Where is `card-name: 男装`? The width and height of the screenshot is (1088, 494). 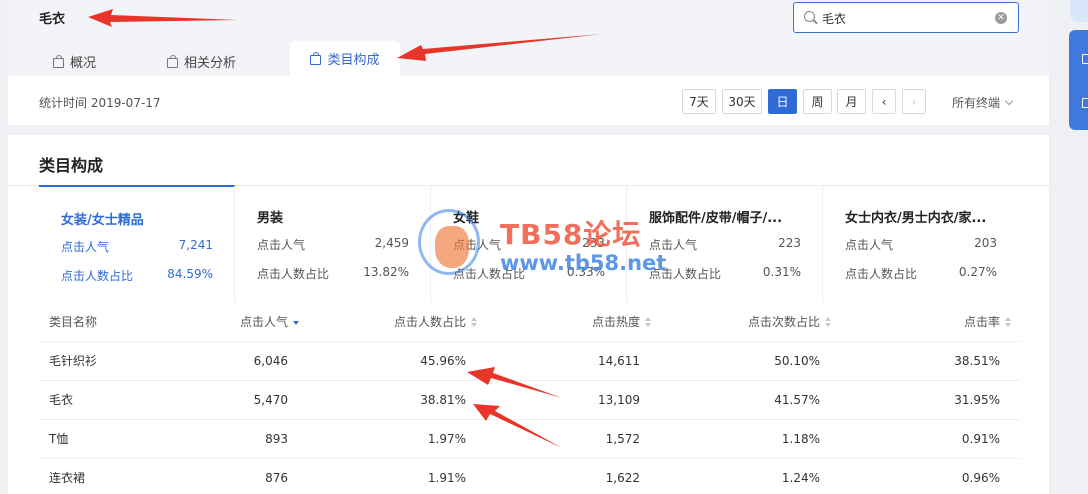 card-name: 男装 is located at coordinates (270, 218).